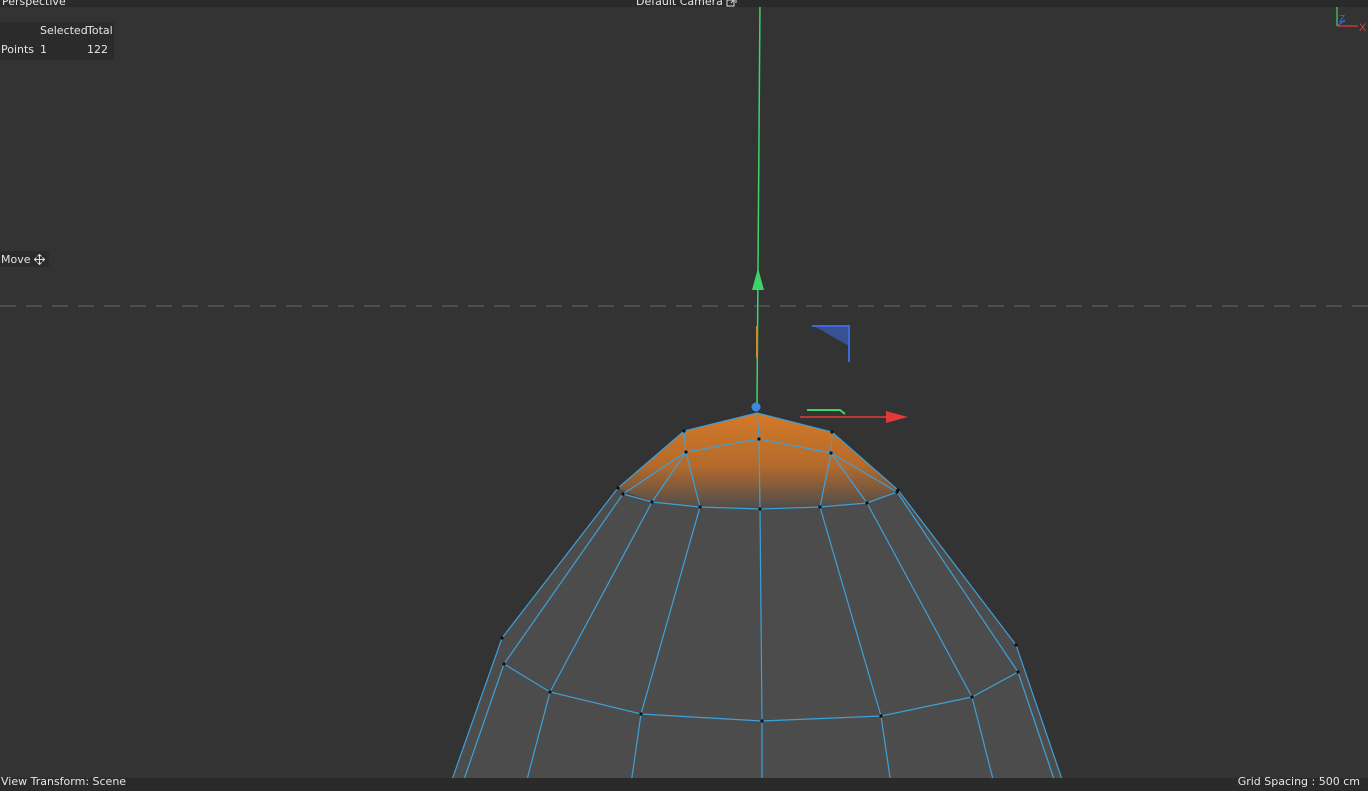 This screenshot has width=1368, height=791. Describe the element at coordinates (18, 49) in the screenshot. I see `hud-row-label: Points` at that location.